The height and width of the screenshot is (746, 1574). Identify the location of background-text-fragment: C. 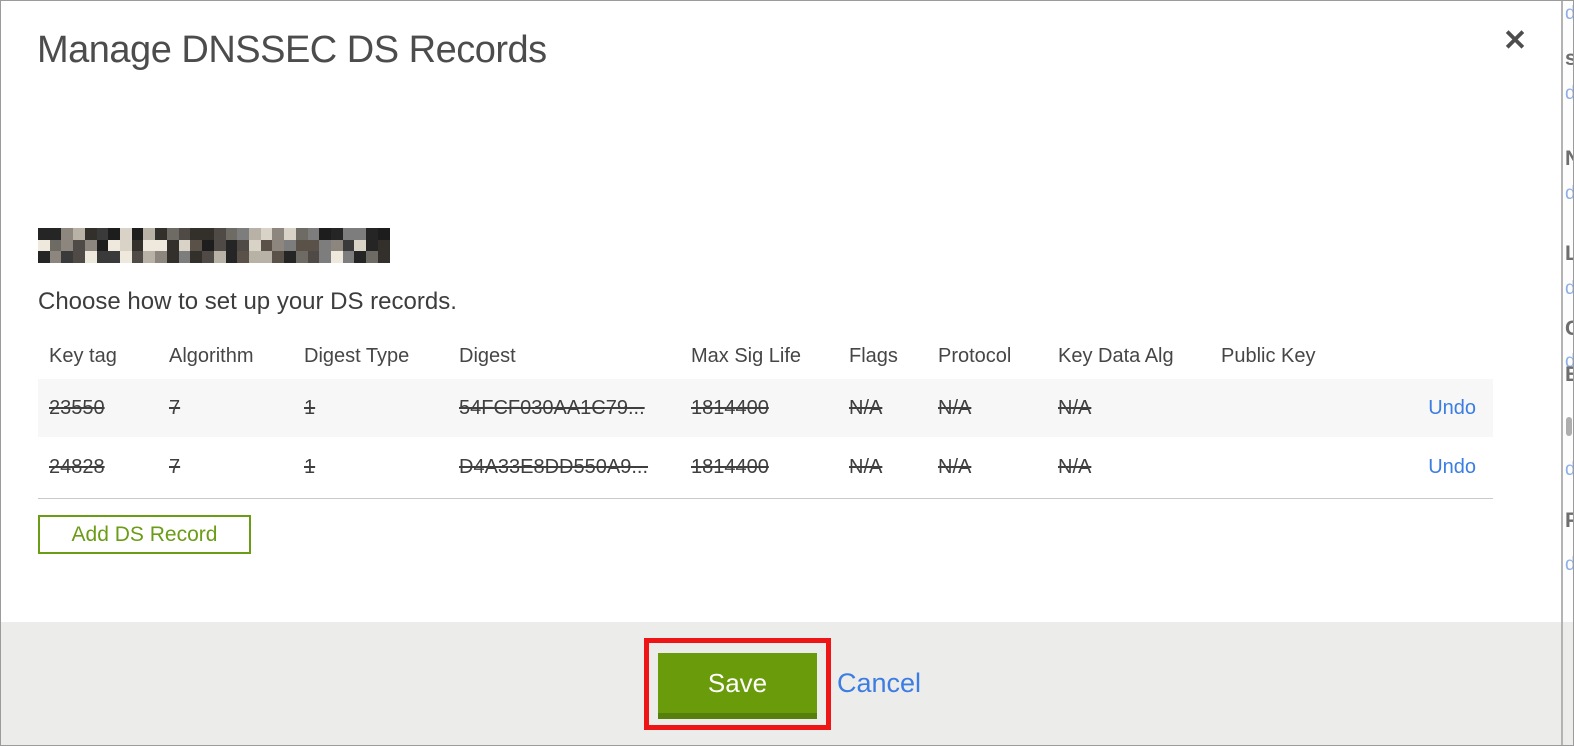
(1569, 329).